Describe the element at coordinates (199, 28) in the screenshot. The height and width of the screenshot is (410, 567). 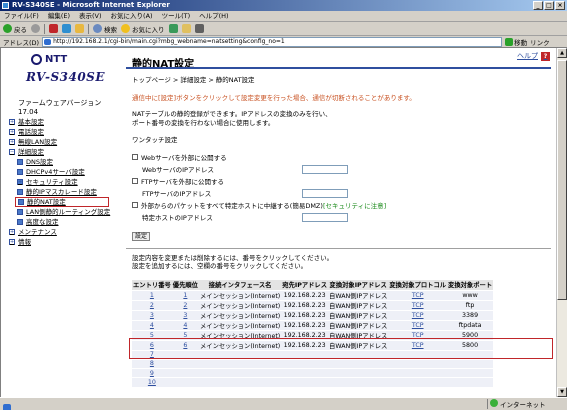
I see `print-icon` at that location.